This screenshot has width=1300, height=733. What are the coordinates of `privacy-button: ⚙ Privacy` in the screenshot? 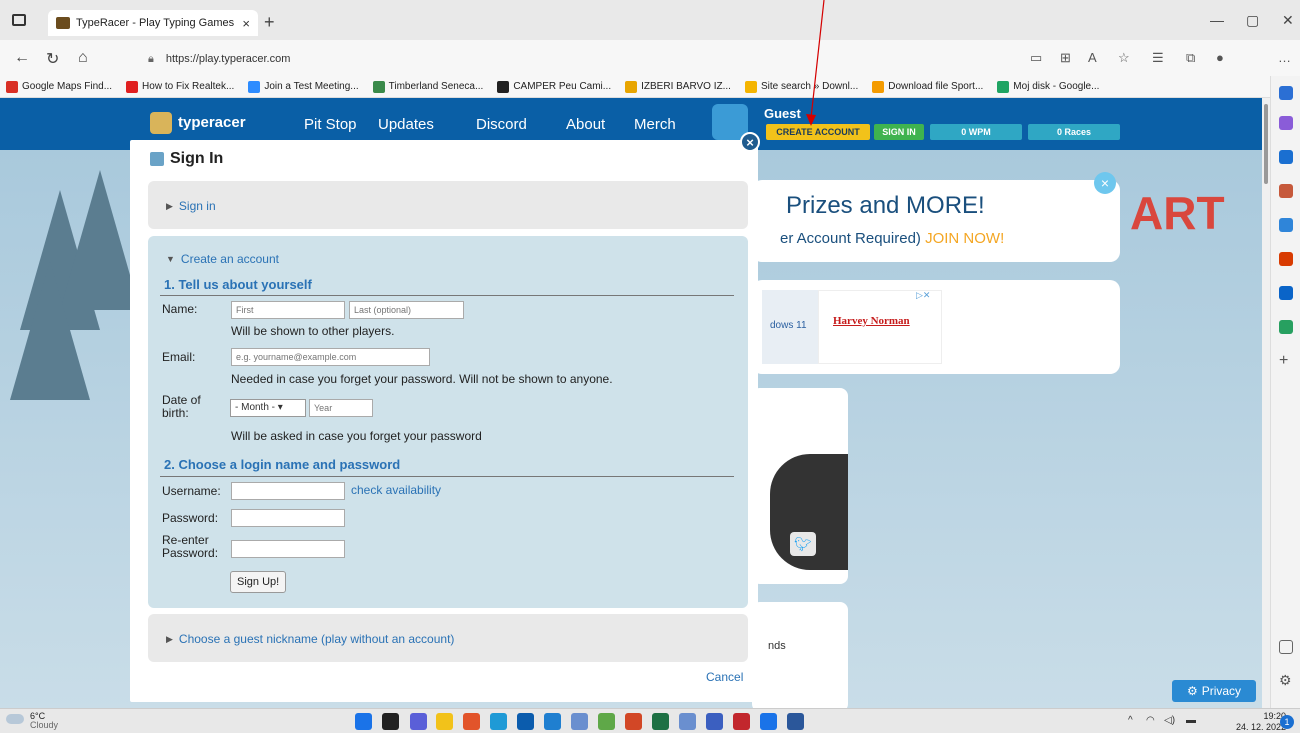 It's located at (1214, 691).